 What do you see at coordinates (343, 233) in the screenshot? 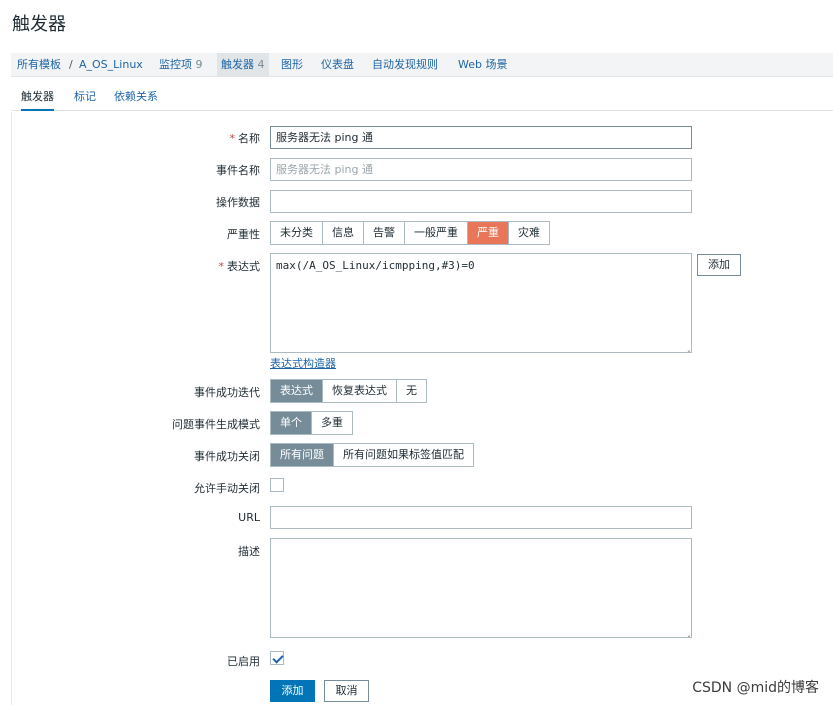
I see `severity-information: 信息` at bounding box center [343, 233].